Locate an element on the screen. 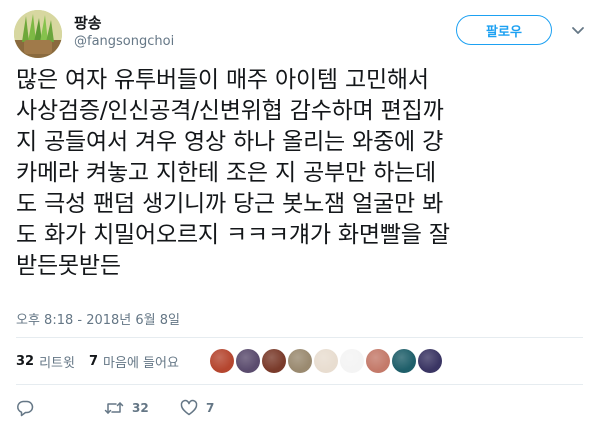  retweet-count: 32 is located at coordinates (140, 408).